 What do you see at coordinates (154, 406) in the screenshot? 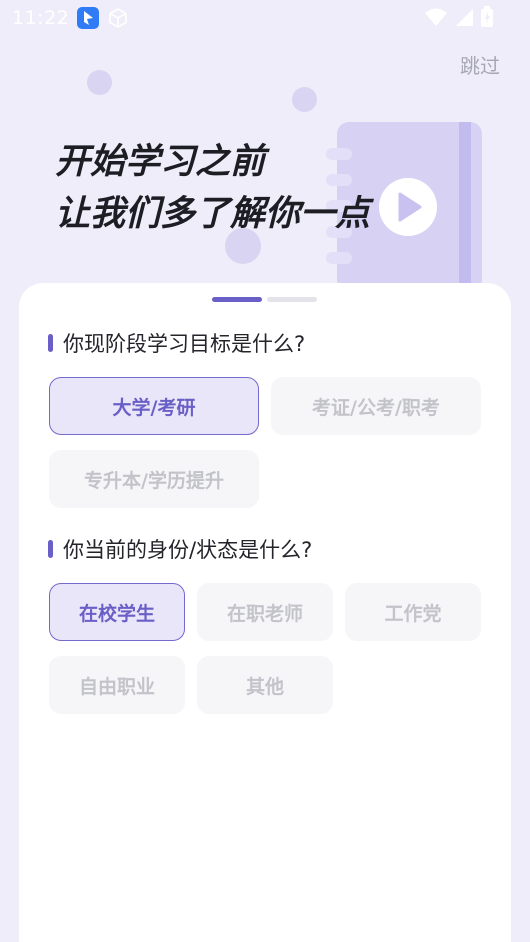
I see `option-university-postgrad: 大学/考研` at bounding box center [154, 406].